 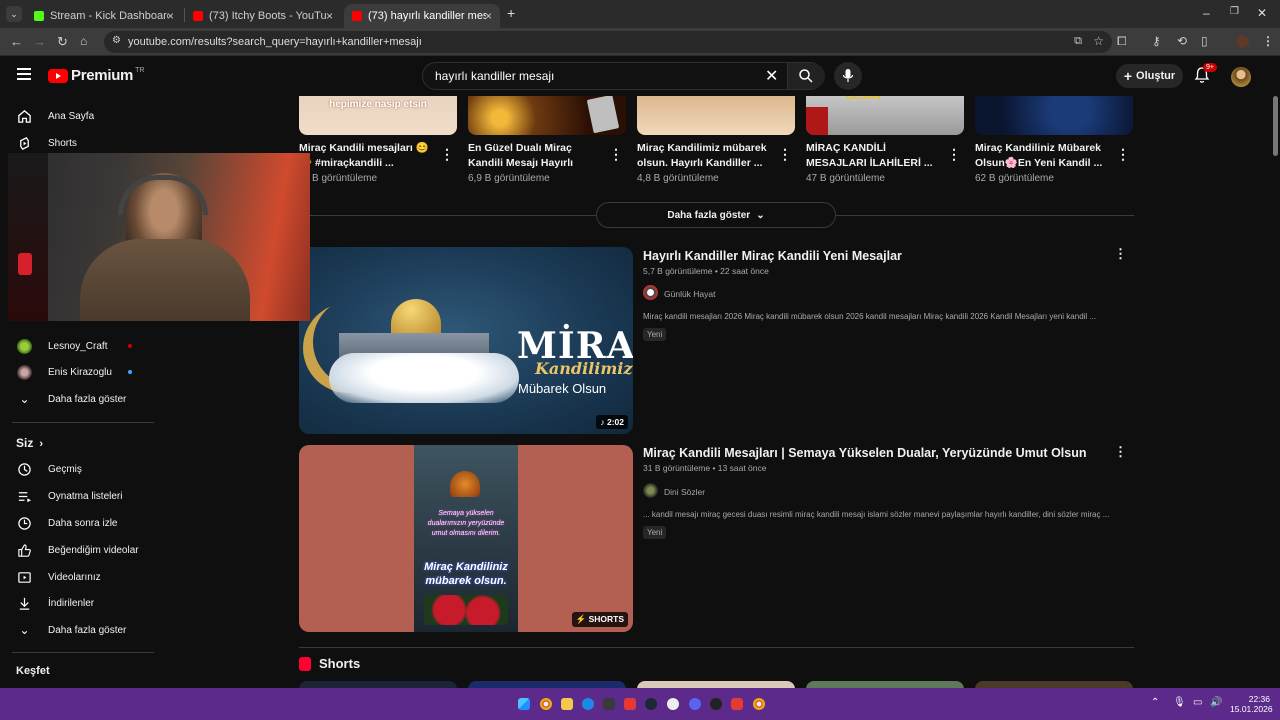 What do you see at coordinates (595, 76) in the screenshot?
I see `search-input` at bounding box center [595, 76].